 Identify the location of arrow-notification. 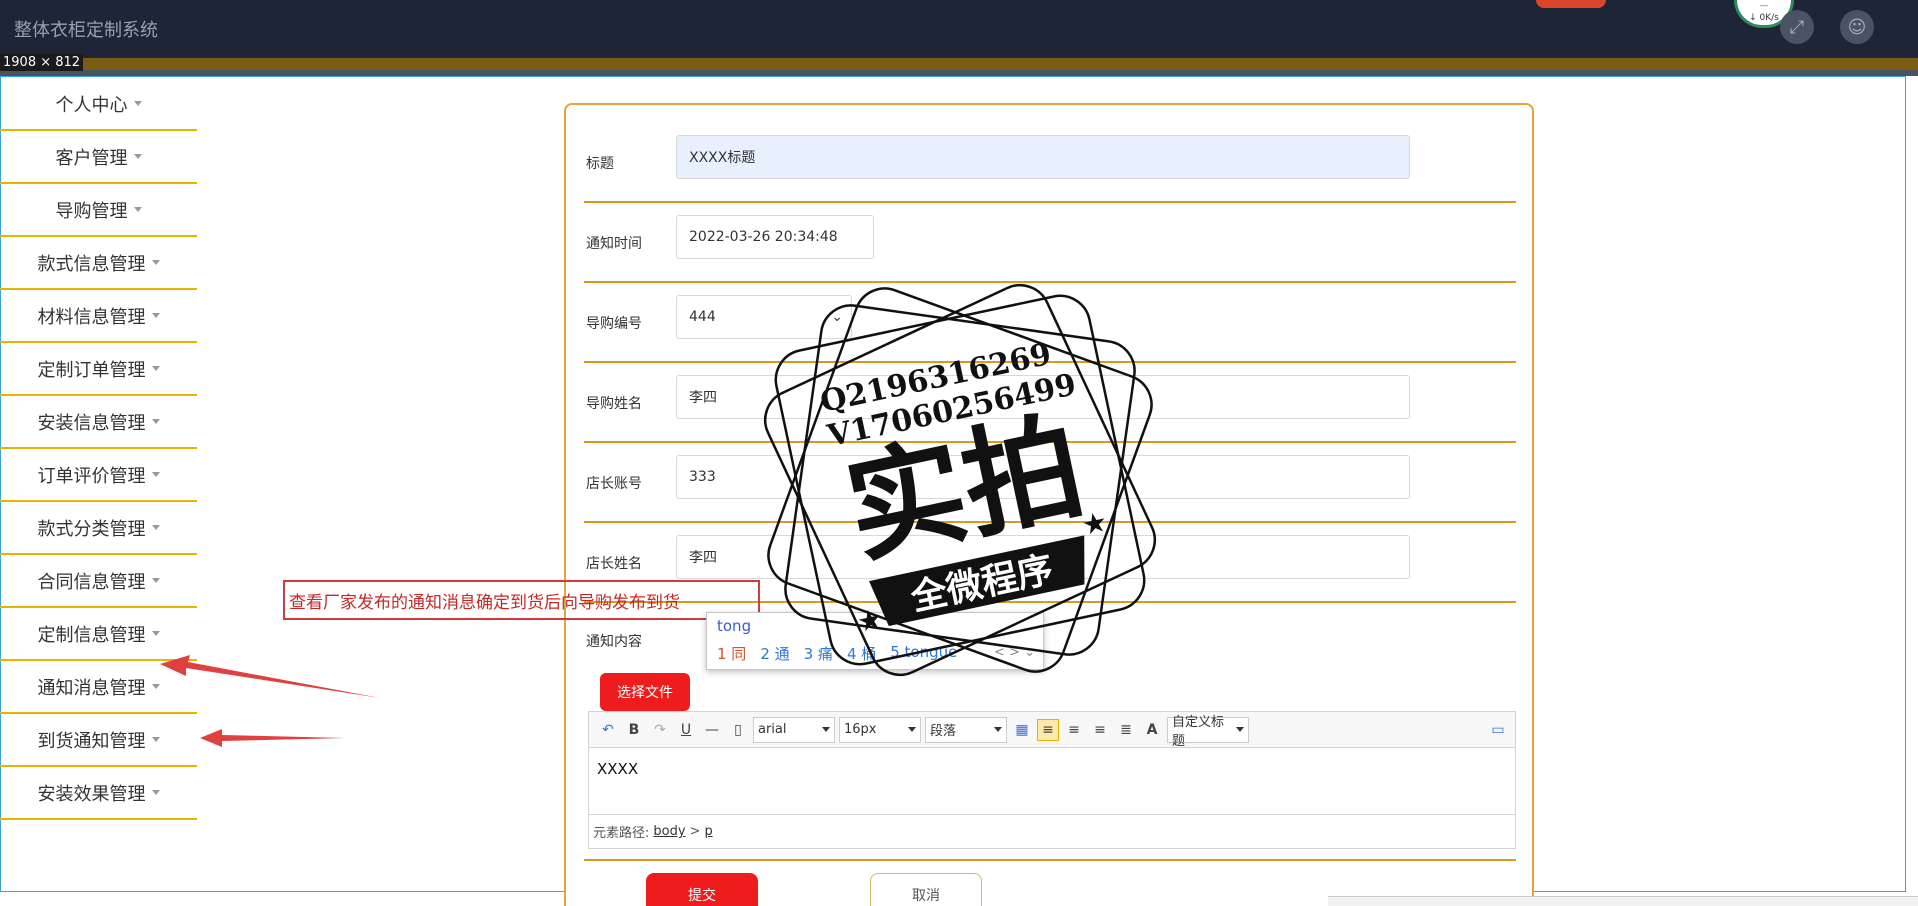
(270, 676).